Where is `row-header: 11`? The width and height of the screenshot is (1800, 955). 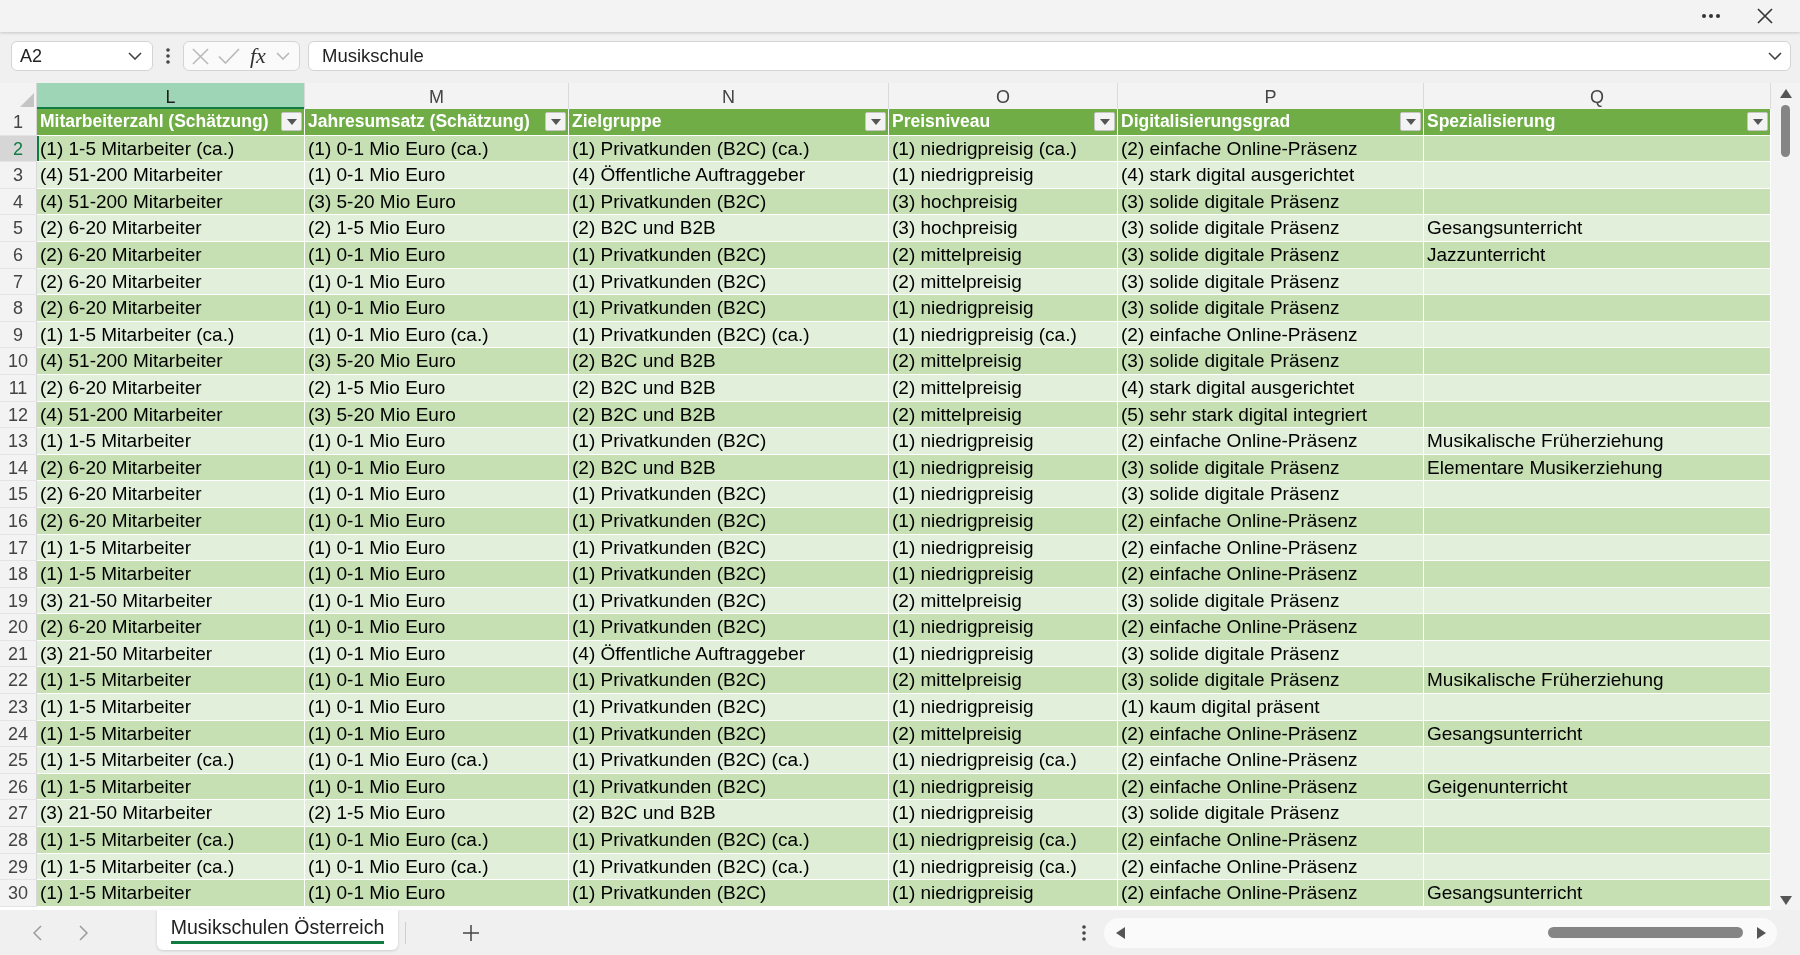 row-header: 11 is located at coordinates (18, 388).